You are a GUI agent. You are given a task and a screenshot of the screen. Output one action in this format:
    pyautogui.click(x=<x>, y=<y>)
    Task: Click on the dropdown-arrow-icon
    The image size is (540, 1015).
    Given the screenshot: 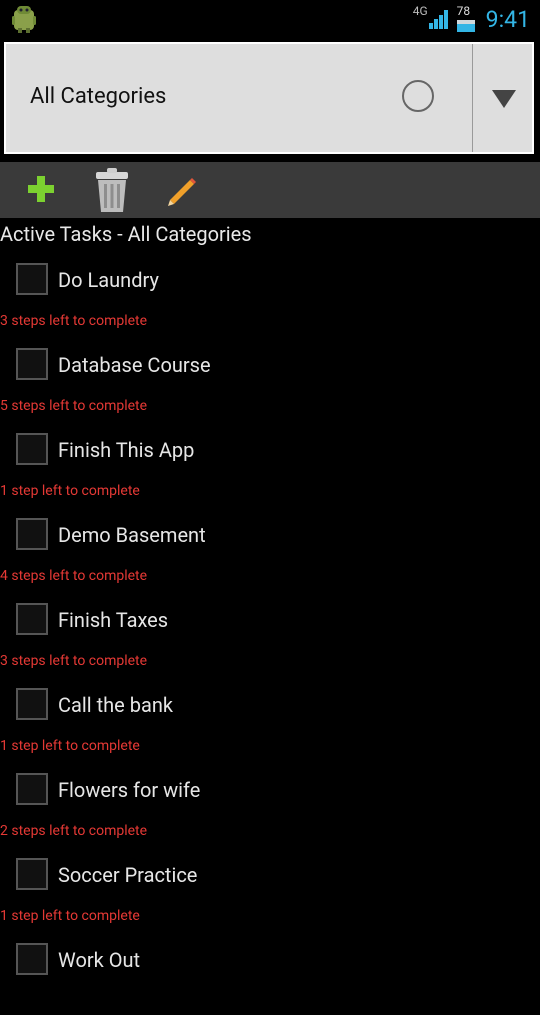 What is the action you would take?
    pyautogui.click(x=504, y=99)
    